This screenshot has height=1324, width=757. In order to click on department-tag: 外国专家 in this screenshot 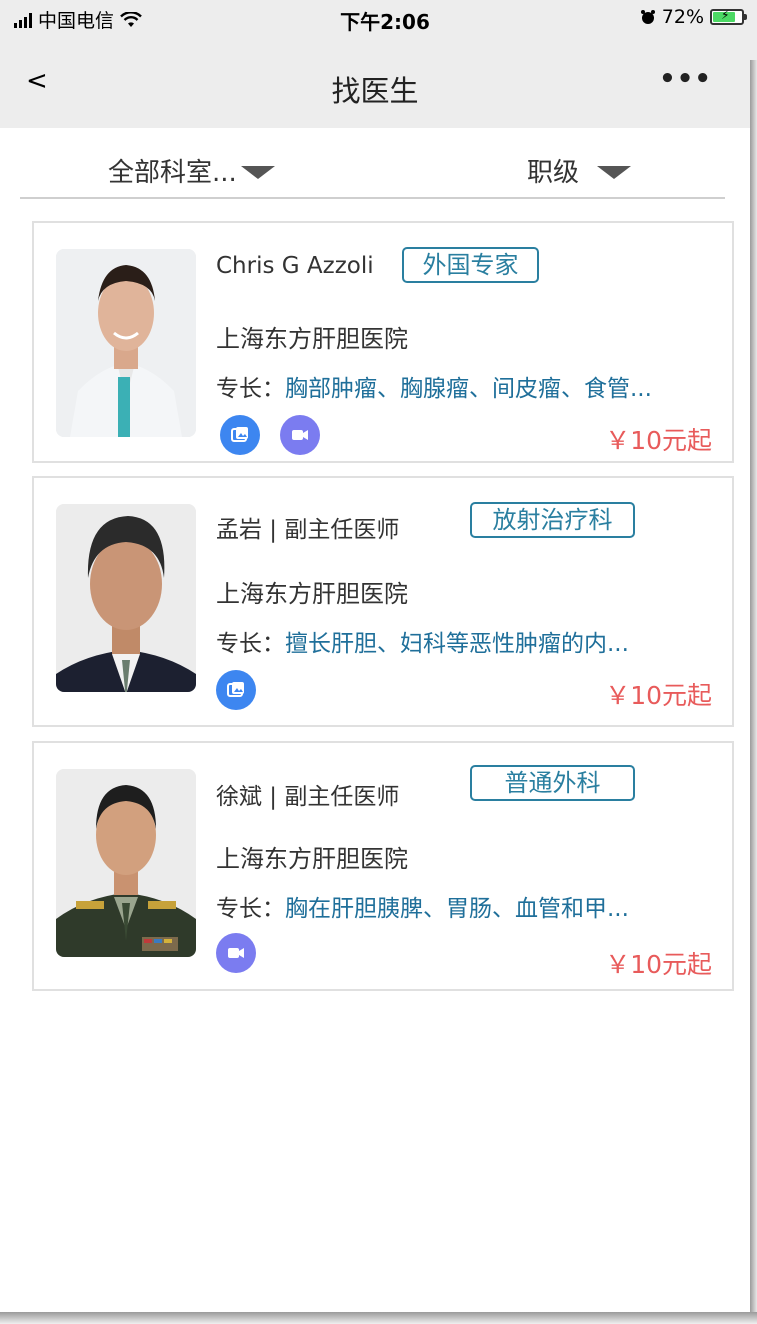, I will do `click(470, 265)`.